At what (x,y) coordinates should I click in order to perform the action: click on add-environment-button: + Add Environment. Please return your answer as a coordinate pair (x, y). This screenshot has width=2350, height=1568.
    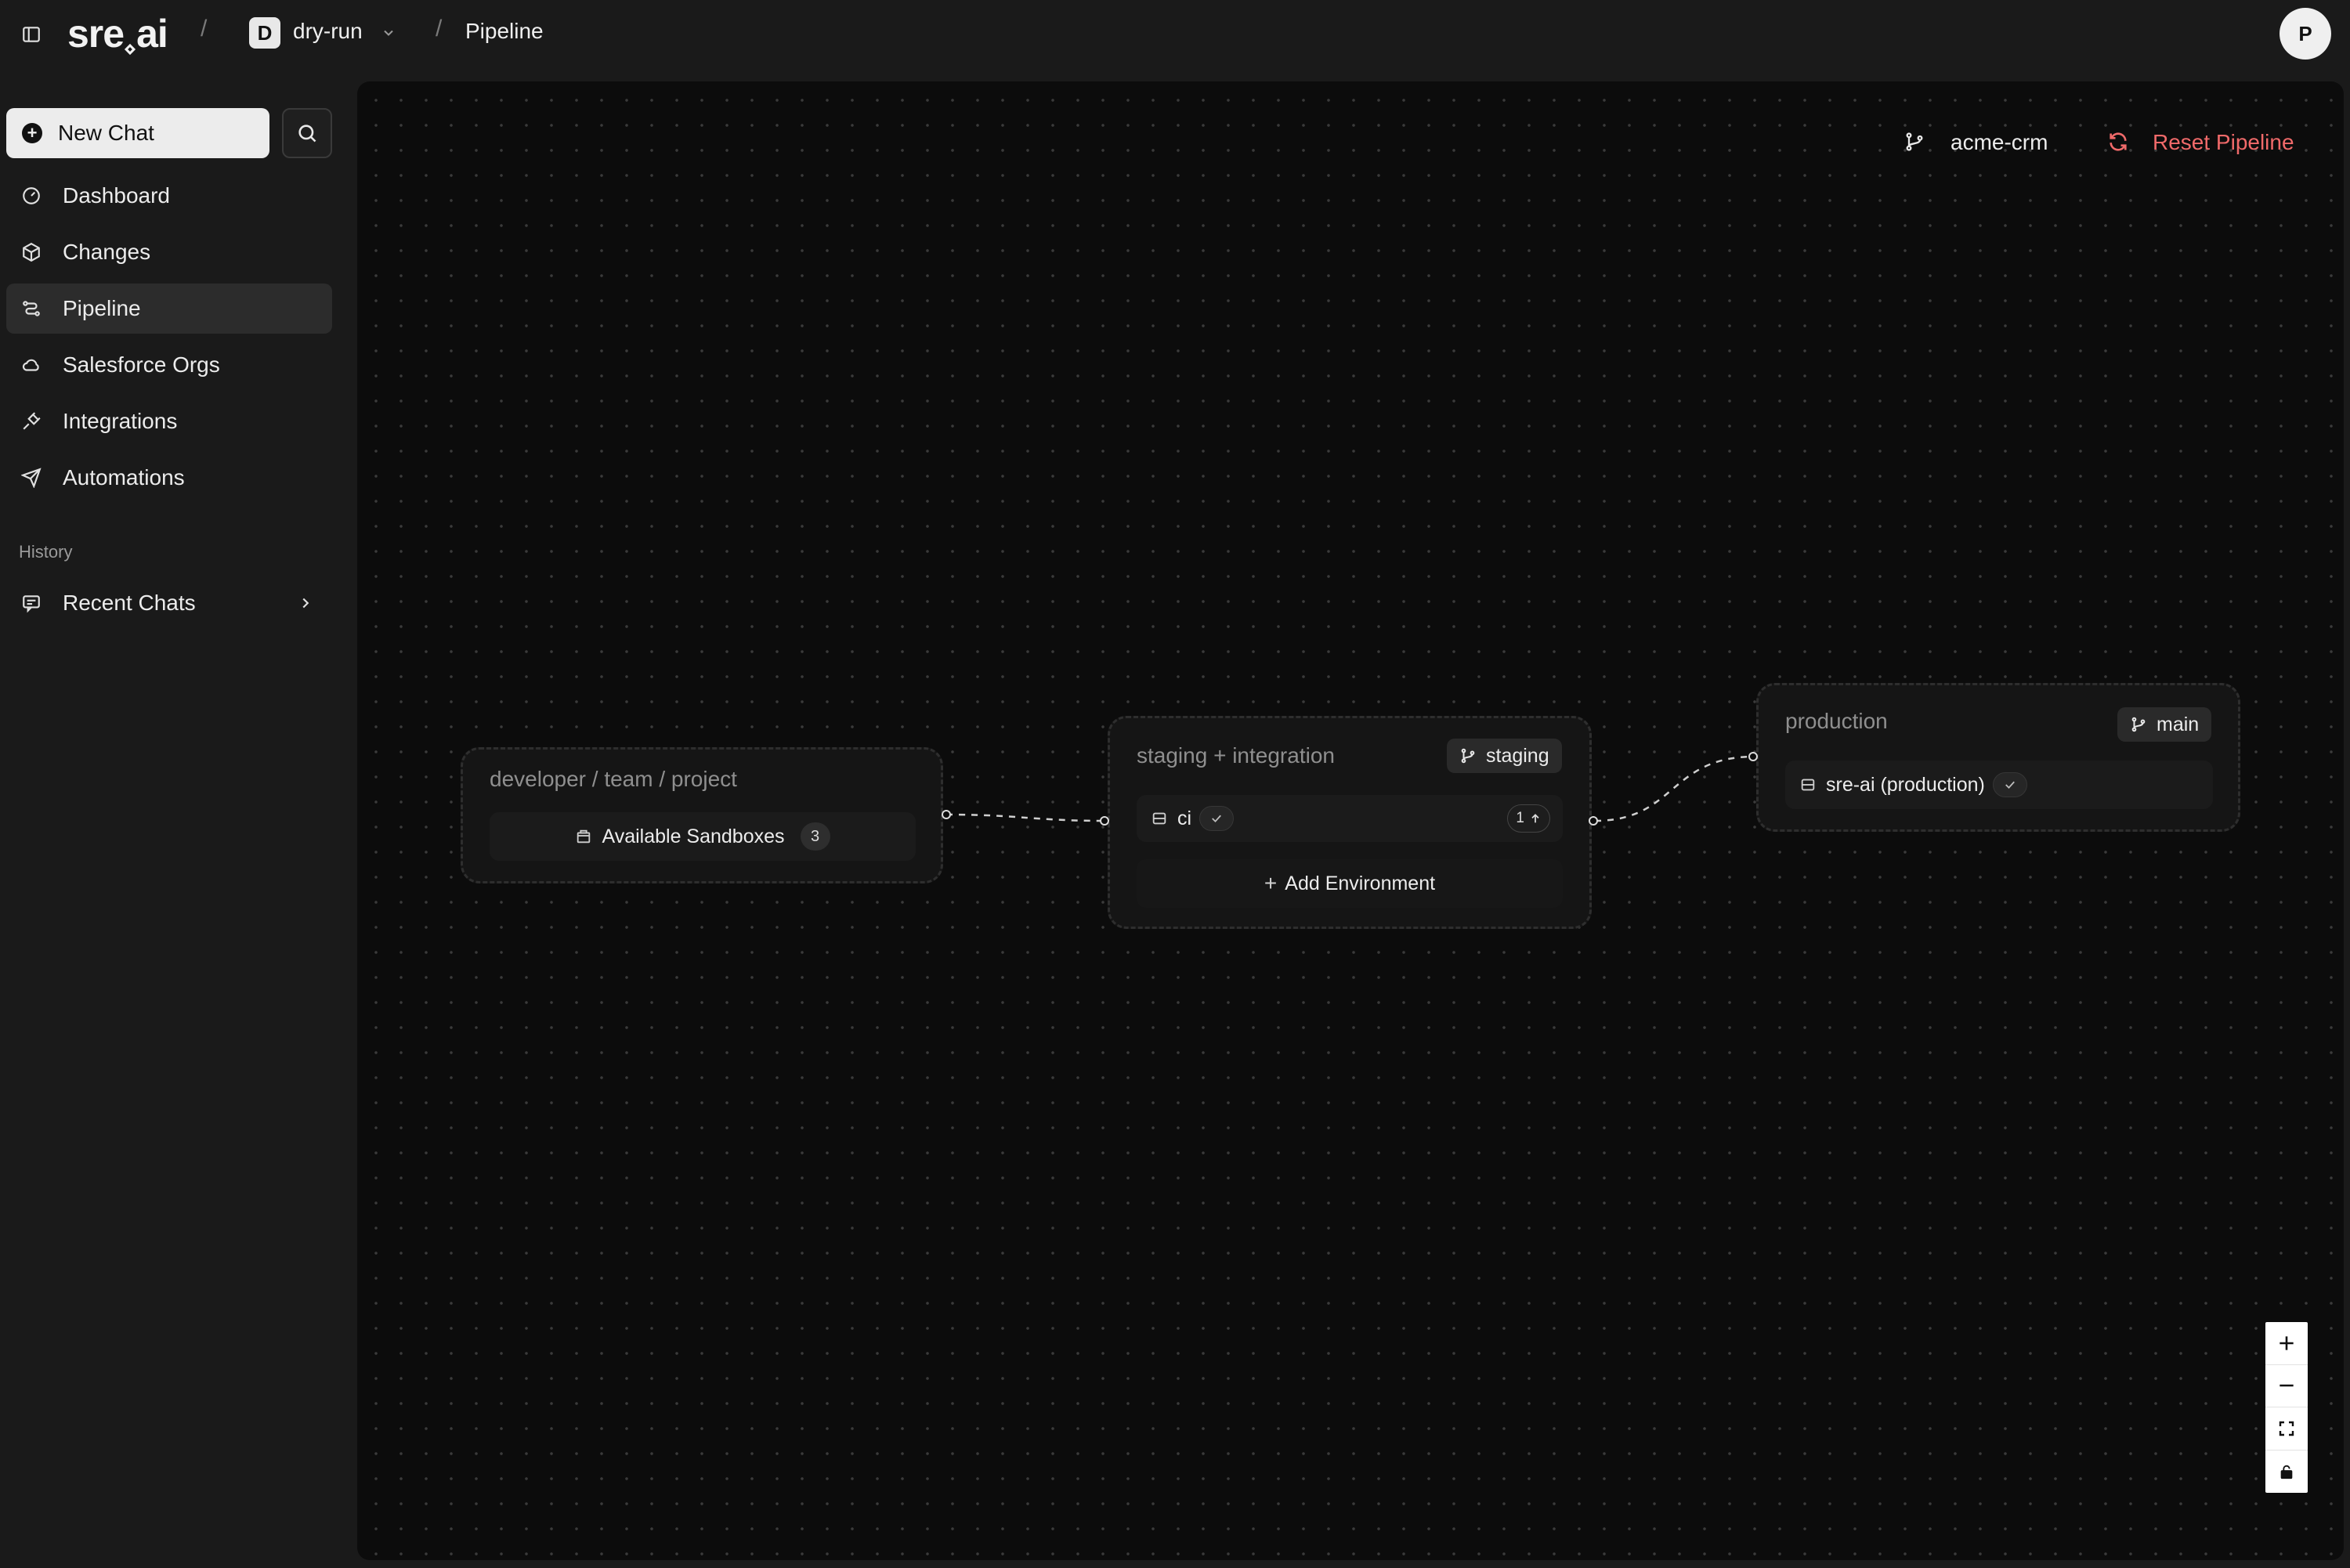
    Looking at the image, I should click on (1350, 883).